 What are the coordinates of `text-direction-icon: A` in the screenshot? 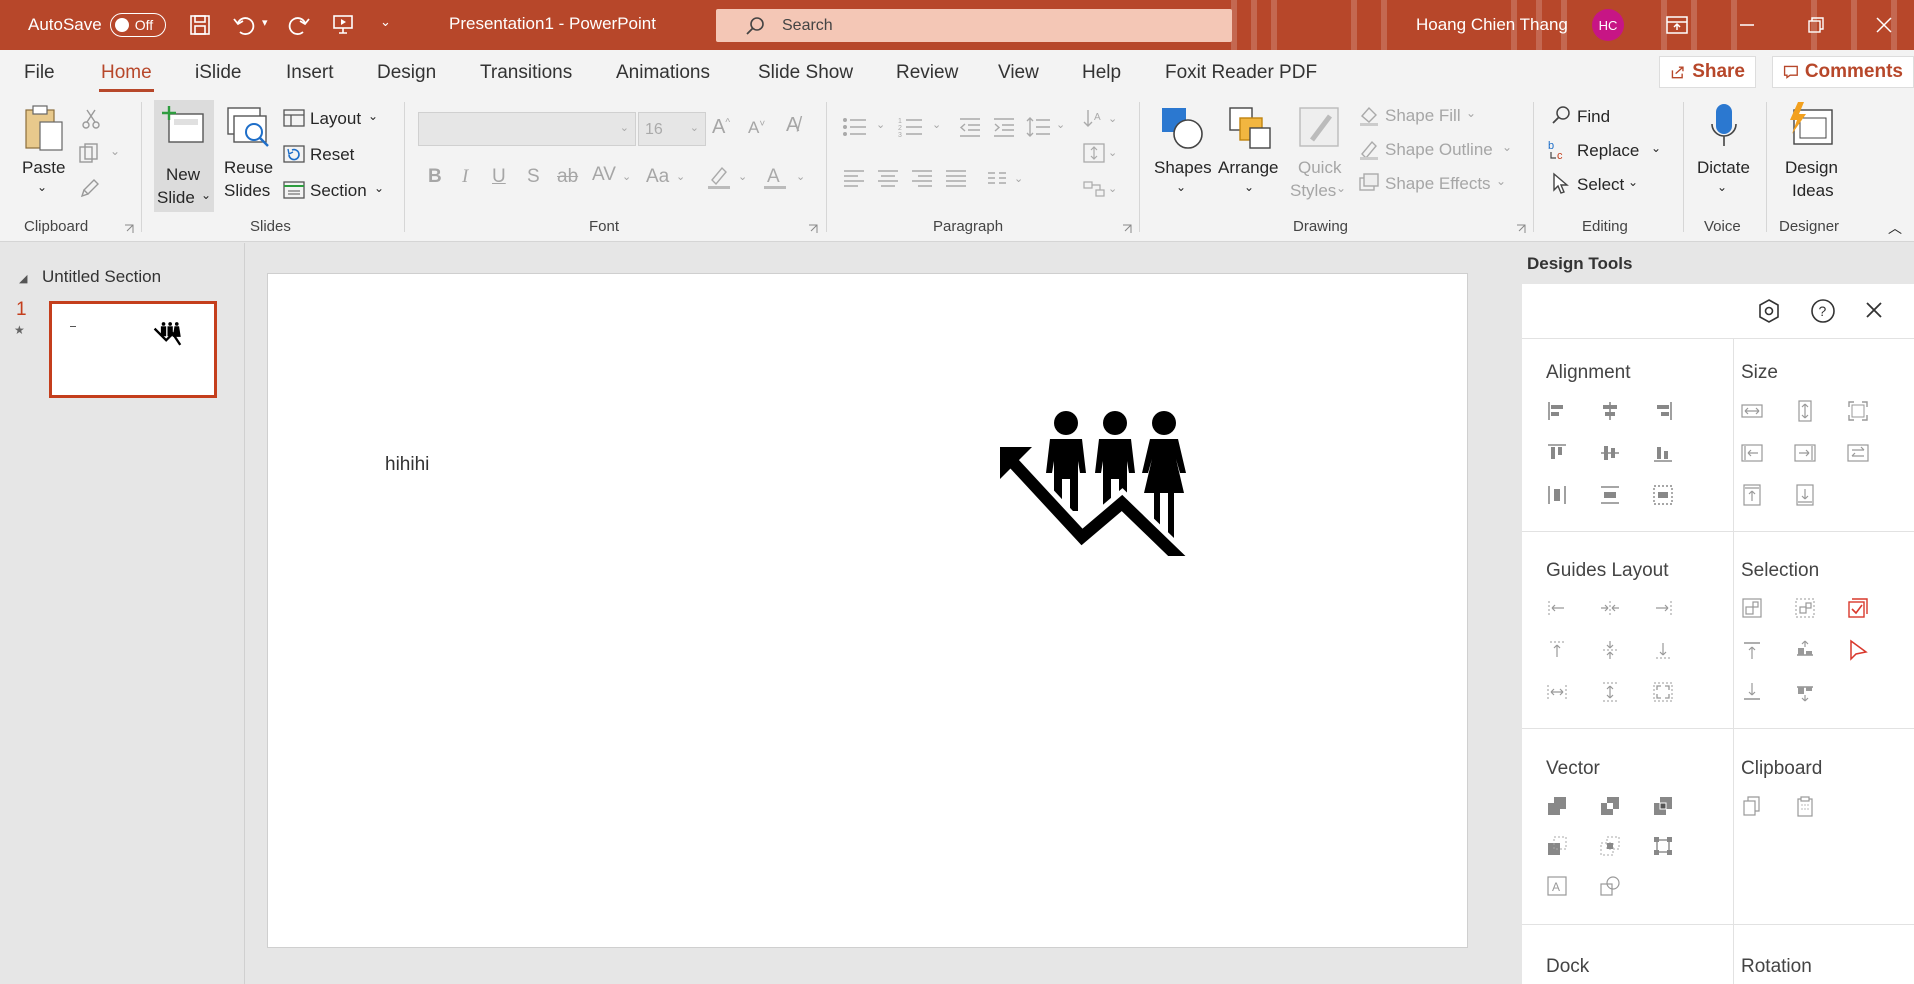 It's located at (1094, 121).